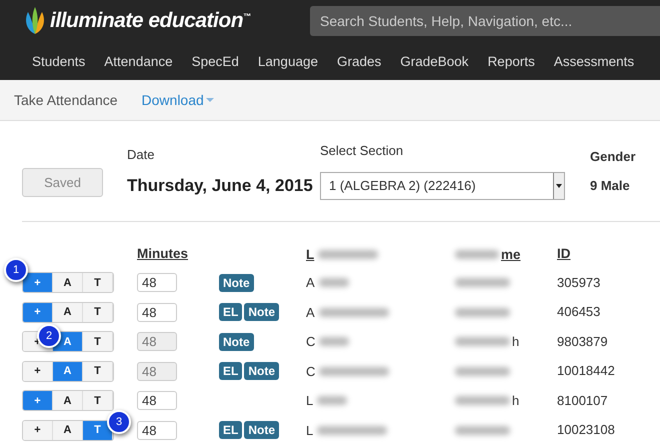 This screenshot has width=660, height=445. I want to click on section-select: 1 (ALGEBRA 2) (222416), so click(442, 186).